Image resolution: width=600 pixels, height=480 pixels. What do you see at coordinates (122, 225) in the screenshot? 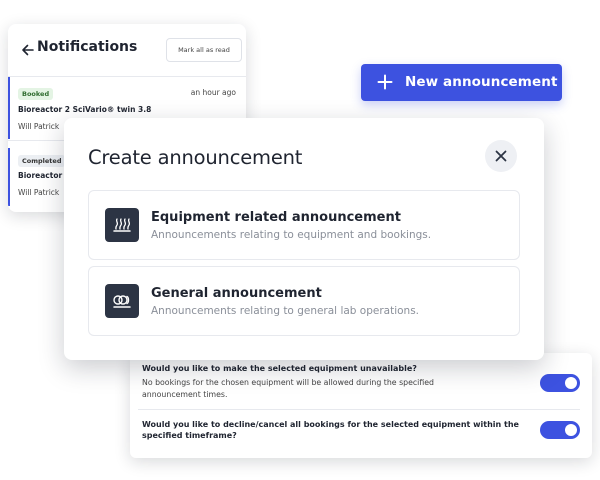
I see `equipment-icon` at bounding box center [122, 225].